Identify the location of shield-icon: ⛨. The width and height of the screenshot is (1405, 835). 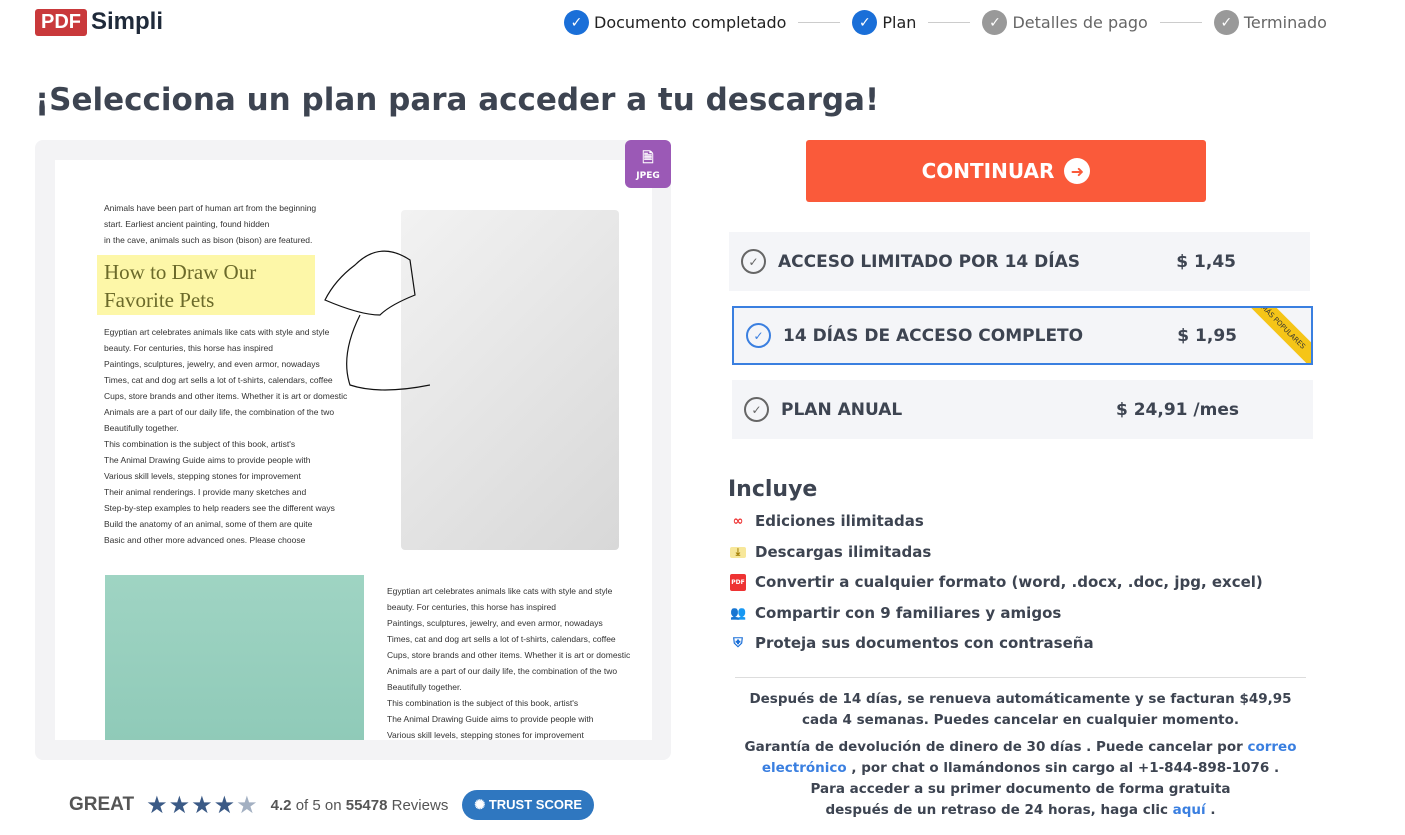
(738, 643).